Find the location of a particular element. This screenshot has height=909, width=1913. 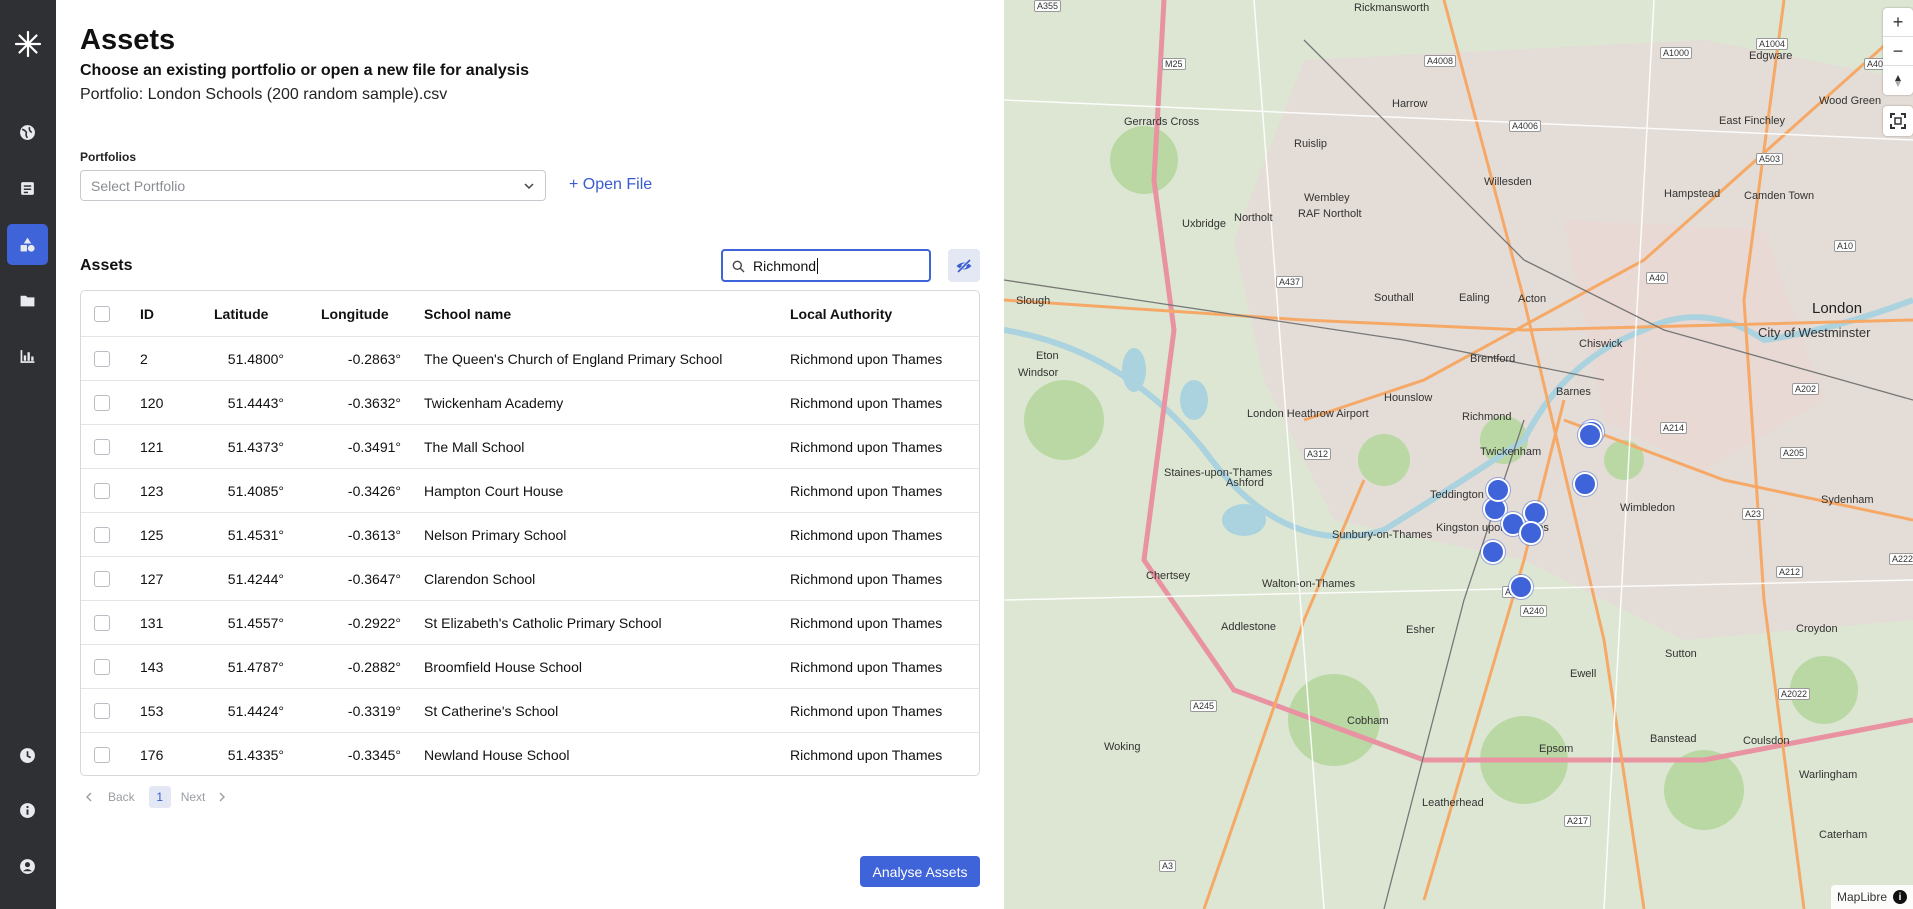

chevron-left-icon is located at coordinates (89, 797).